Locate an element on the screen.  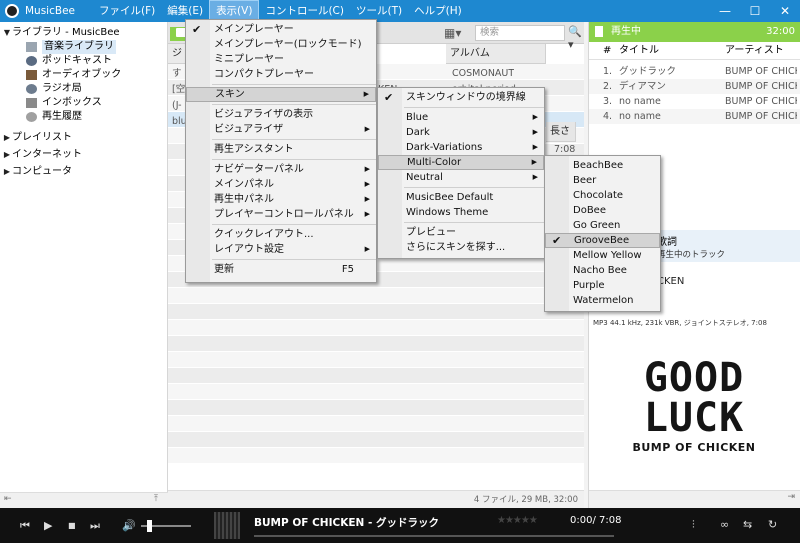
menu-skin-dobee: DoBee is located at coordinates (602, 210).